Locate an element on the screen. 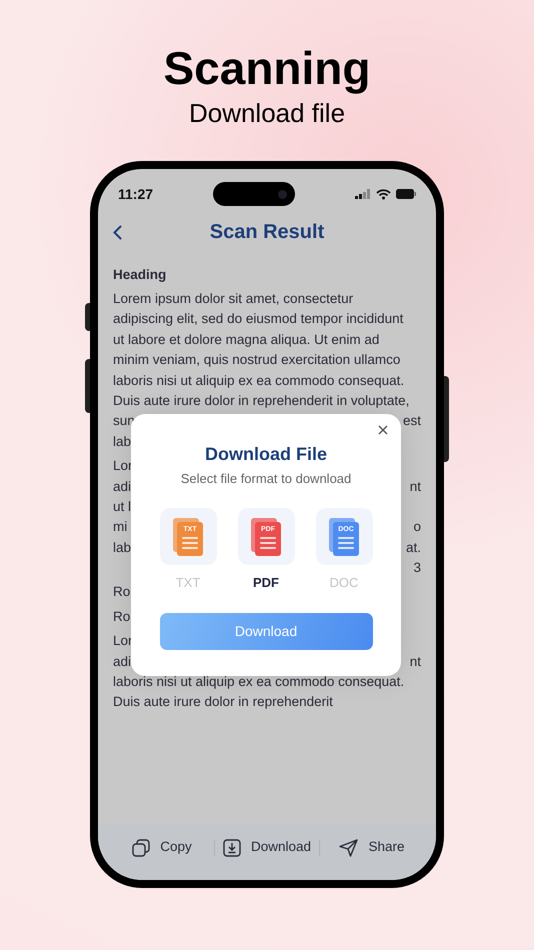  text-line: ut labore et dolore magna aliqua. Ut enim ad is located at coordinates (246, 339).